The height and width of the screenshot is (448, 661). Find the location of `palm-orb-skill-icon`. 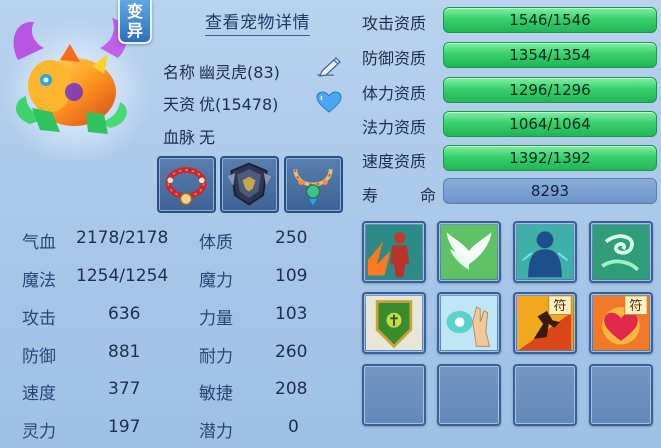

palm-orb-skill-icon is located at coordinates (469, 323).